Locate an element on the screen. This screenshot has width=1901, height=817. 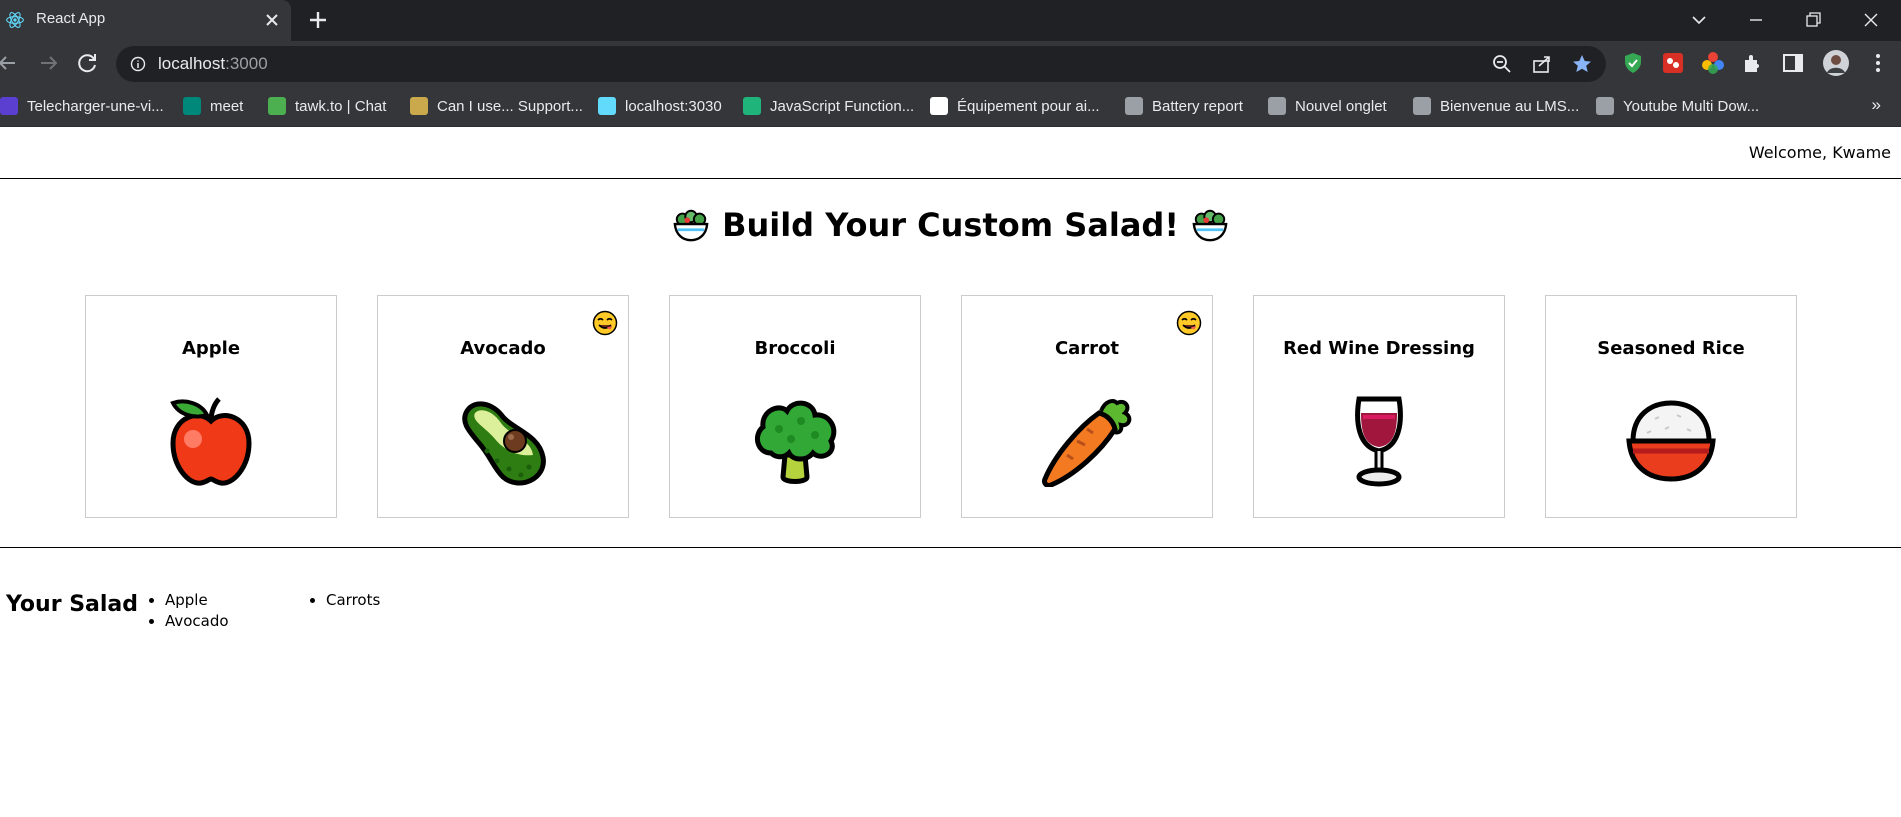
zoom-icon is located at coordinates (1502, 64).